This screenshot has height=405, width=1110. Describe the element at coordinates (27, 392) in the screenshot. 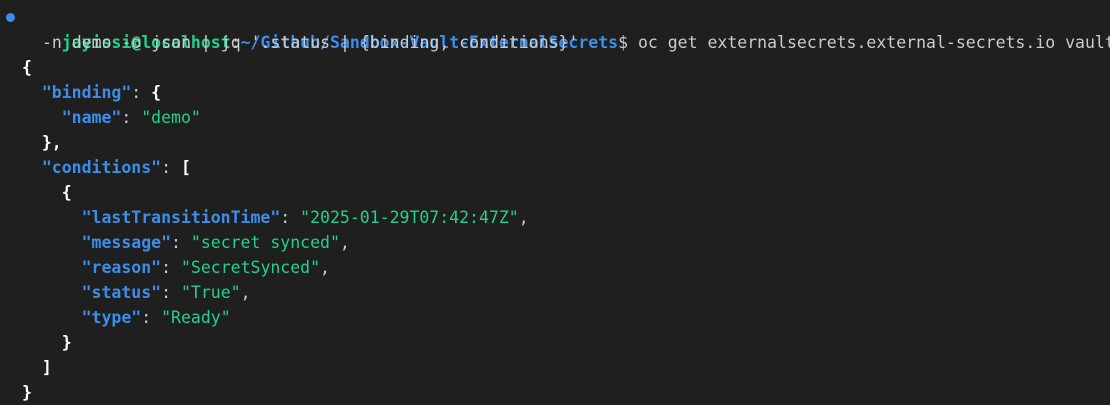

I see `json-root-close: }` at that location.